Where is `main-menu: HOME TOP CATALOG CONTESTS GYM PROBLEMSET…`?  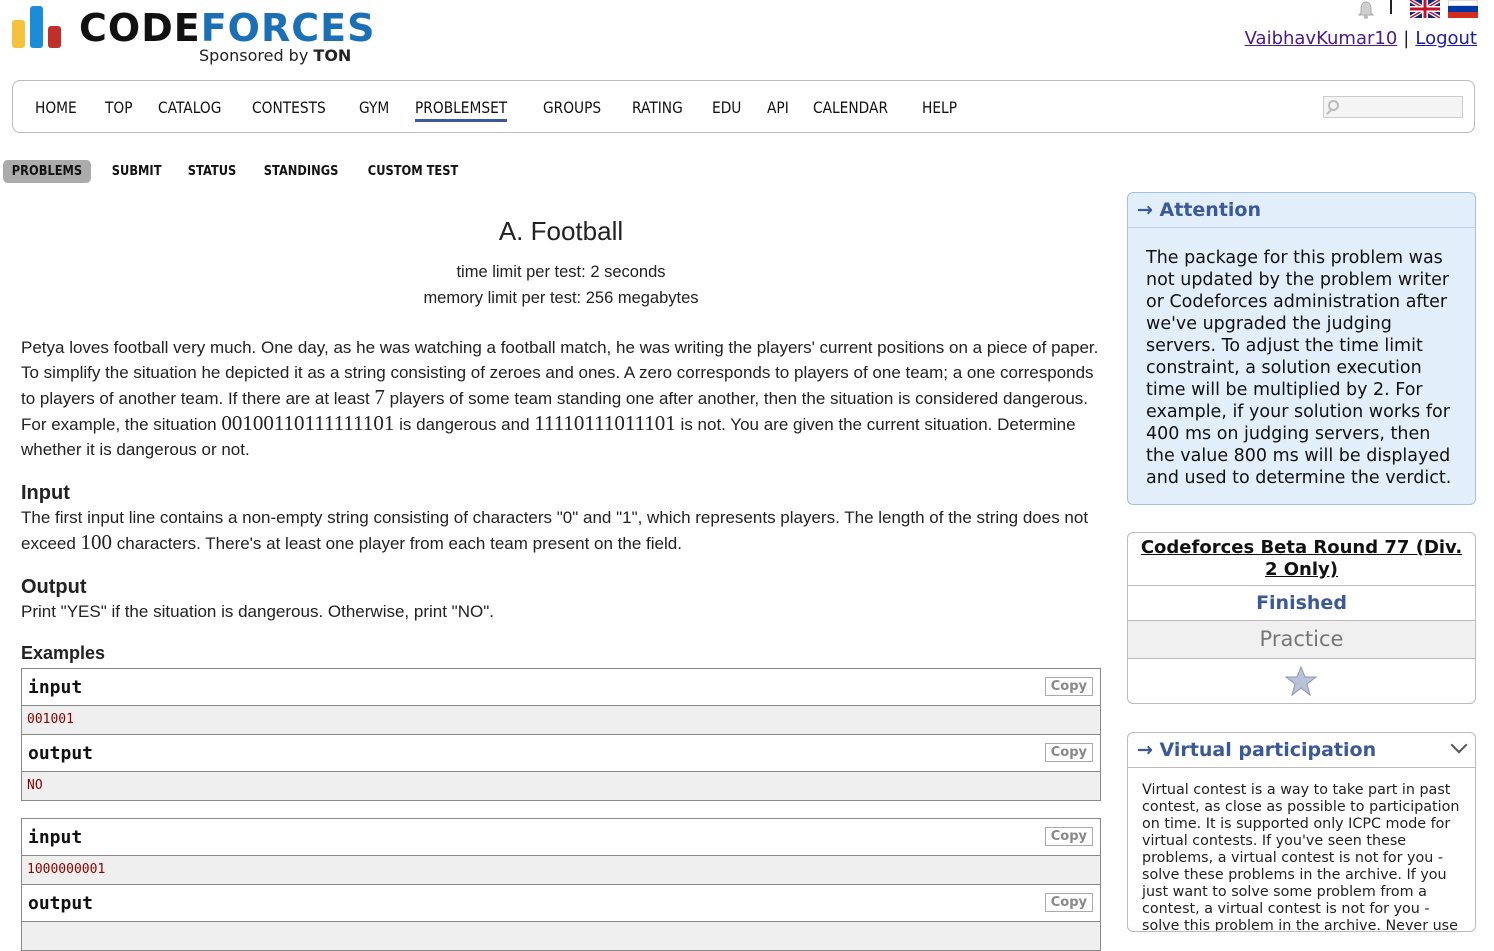
main-menu: HOME TOP CATALOG CONTESTS GYM PROBLEMSET… is located at coordinates (743, 106).